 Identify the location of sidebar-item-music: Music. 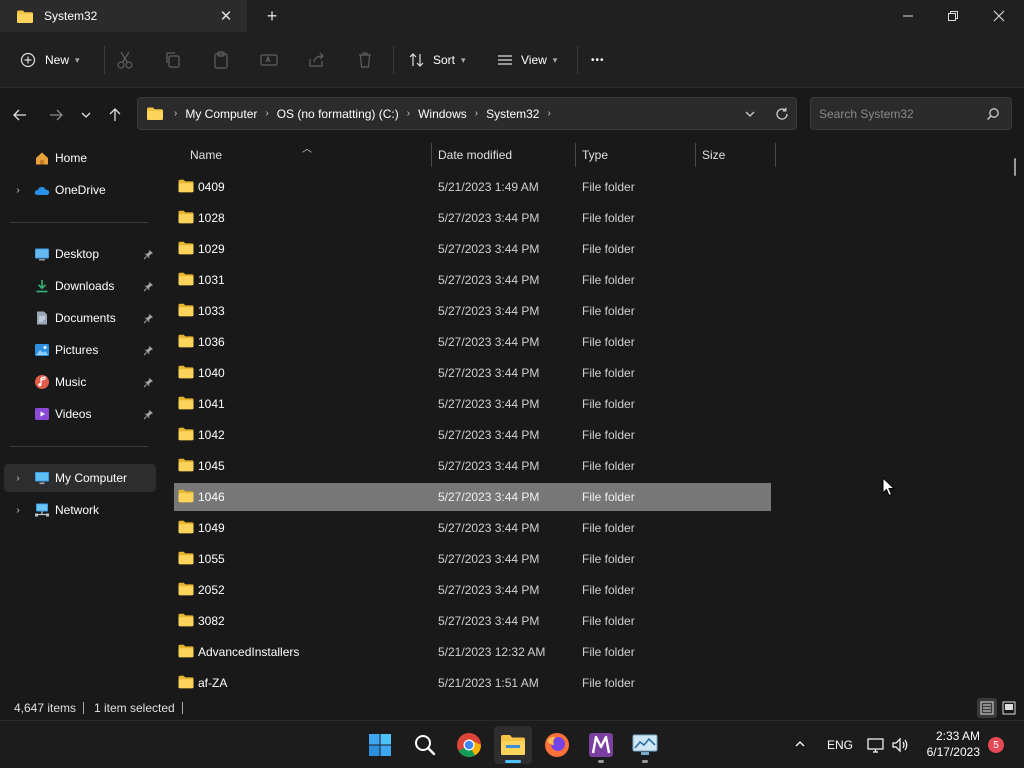
(80, 382).